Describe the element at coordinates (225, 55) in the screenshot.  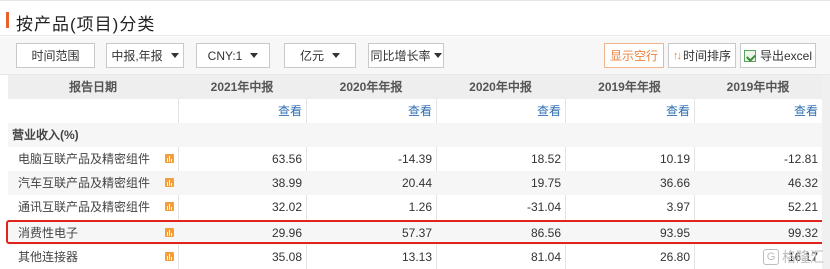
I see `currency-label: CNY:1` at that location.